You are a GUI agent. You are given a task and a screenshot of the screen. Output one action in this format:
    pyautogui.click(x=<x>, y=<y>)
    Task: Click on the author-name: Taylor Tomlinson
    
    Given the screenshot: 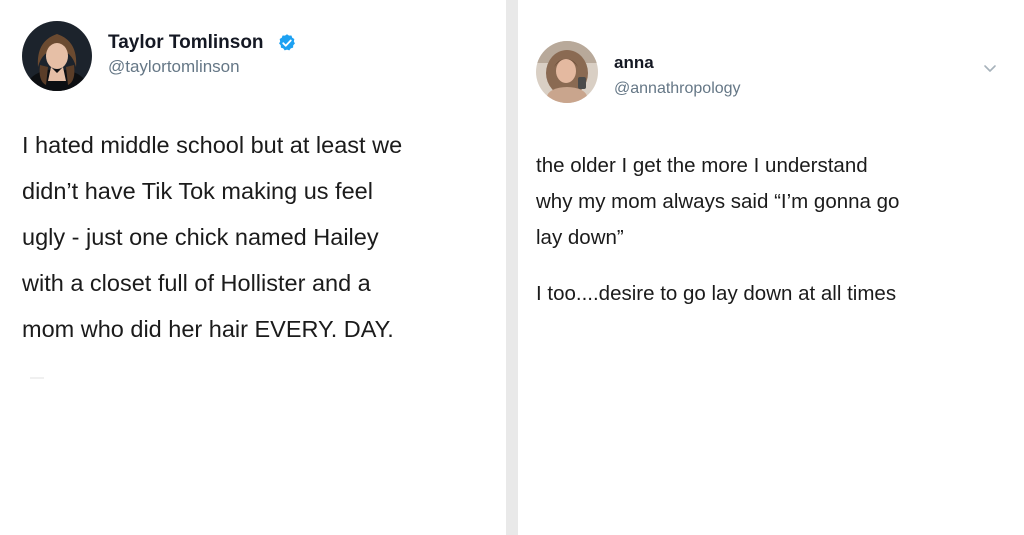 What is the action you would take?
    pyautogui.click(x=186, y=43)
    